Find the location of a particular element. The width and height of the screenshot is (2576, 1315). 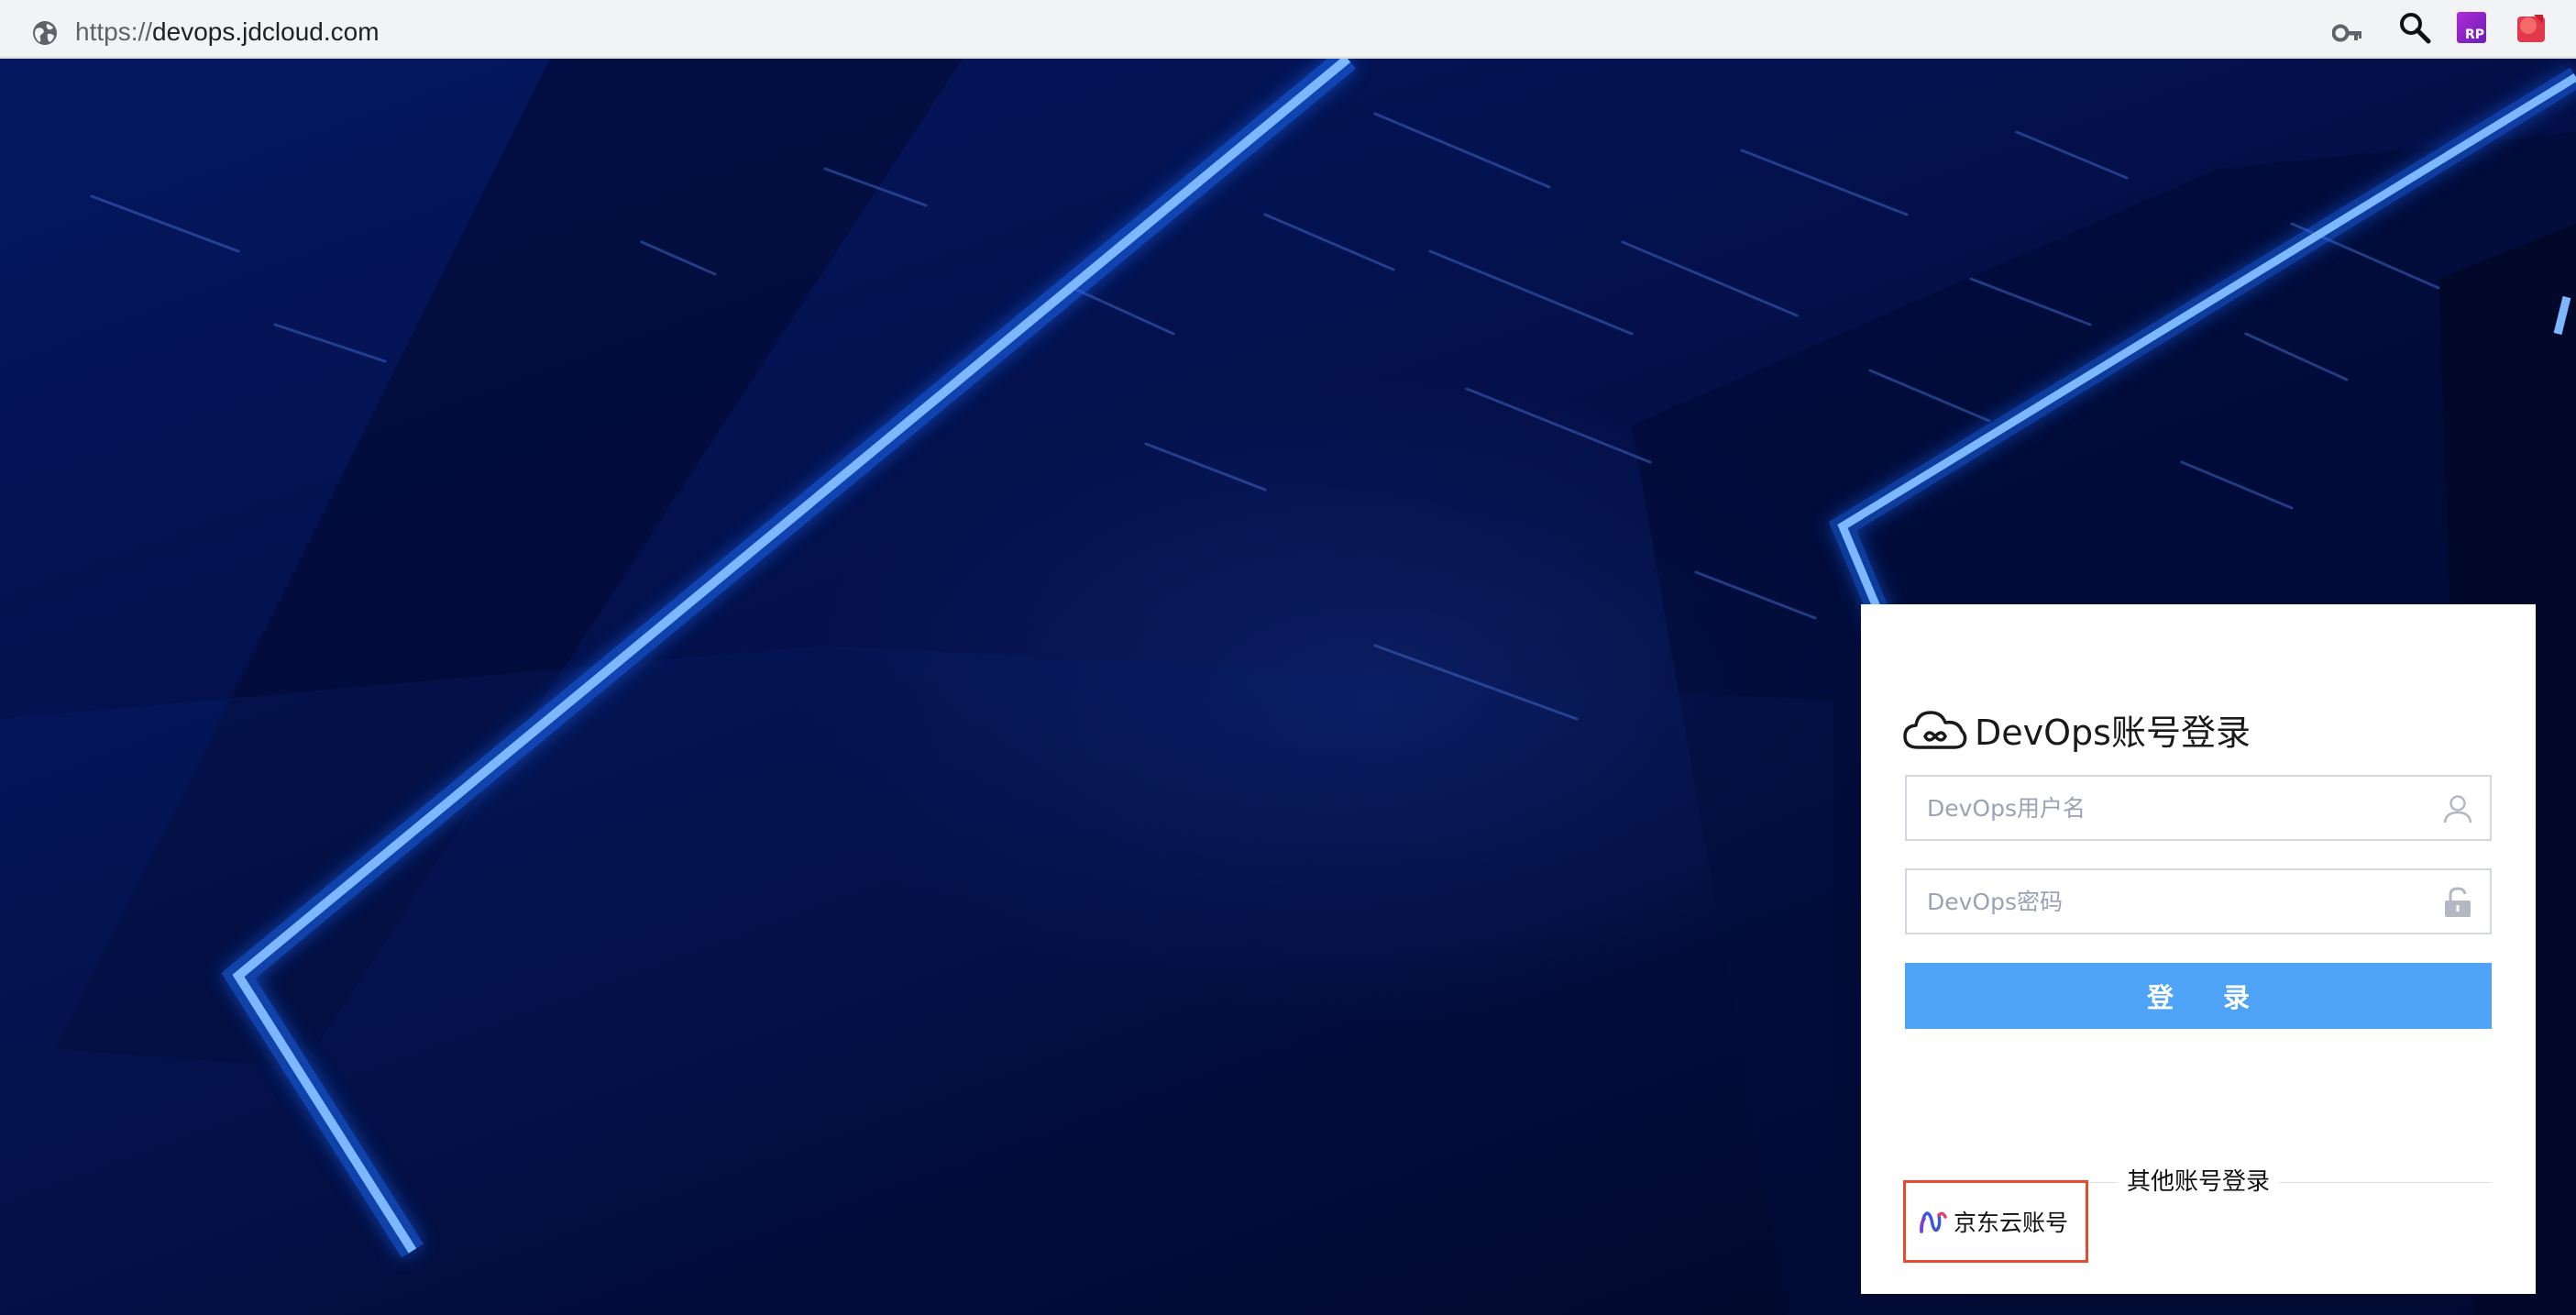

globe-icon is located at coordinates (45, 33).